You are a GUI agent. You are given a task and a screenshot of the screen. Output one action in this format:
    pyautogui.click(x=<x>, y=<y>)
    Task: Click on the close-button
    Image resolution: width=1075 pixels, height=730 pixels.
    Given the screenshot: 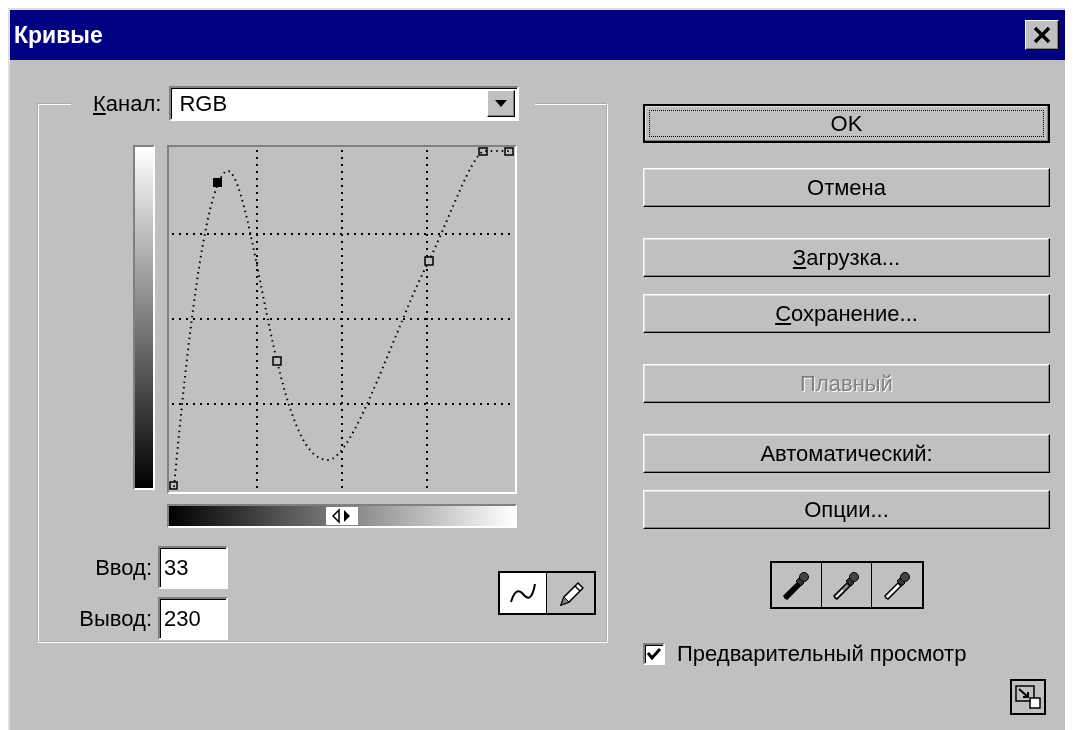 What is the action you would take?
    pyautogui.click(x=1042, y=35)
    